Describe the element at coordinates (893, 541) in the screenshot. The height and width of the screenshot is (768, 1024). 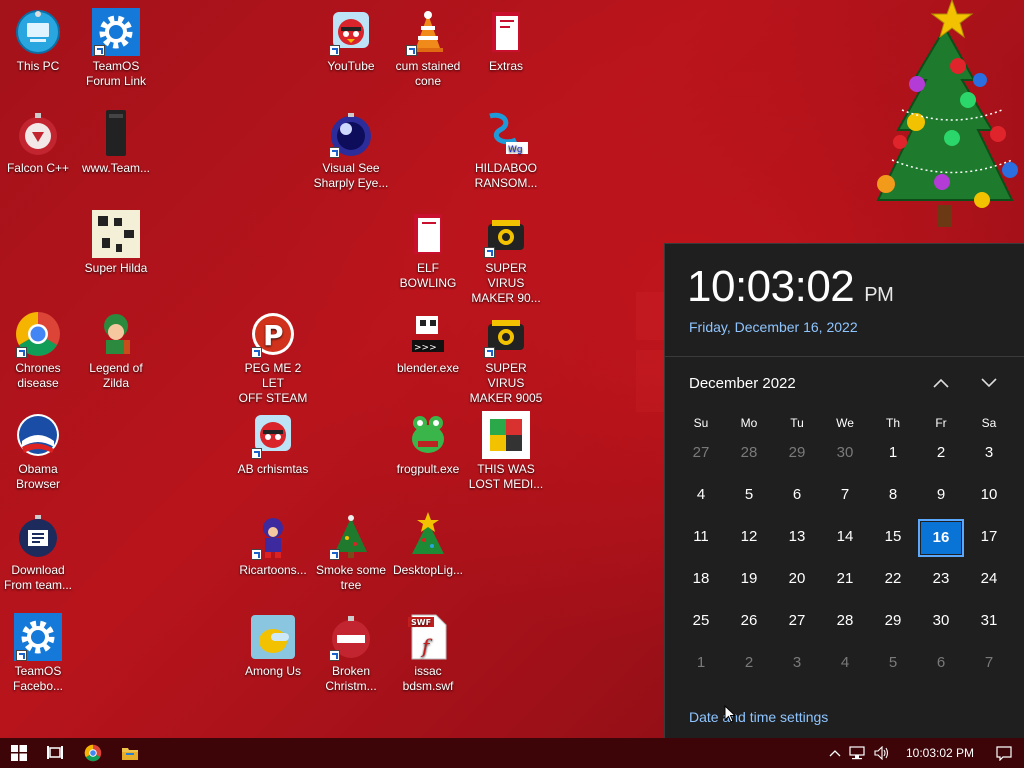
I see `calendar-day: 15` at that location.